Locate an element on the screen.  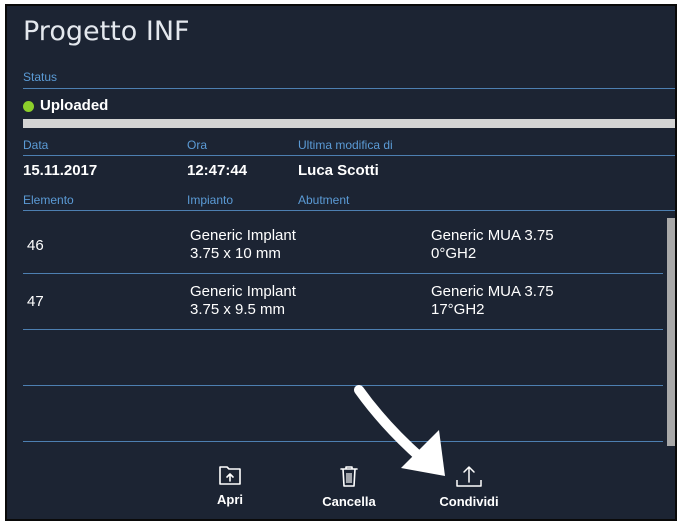
status-value: Uploaded is located at coordinates (74, 105).